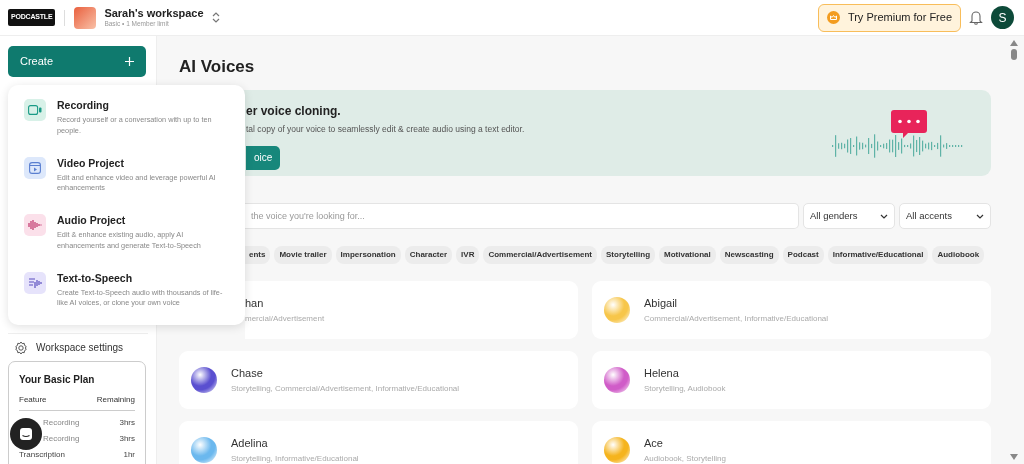 The height and width of the screenshot is (464, 1024). I want to click on page-title: AI Voices, so click(217, 67).